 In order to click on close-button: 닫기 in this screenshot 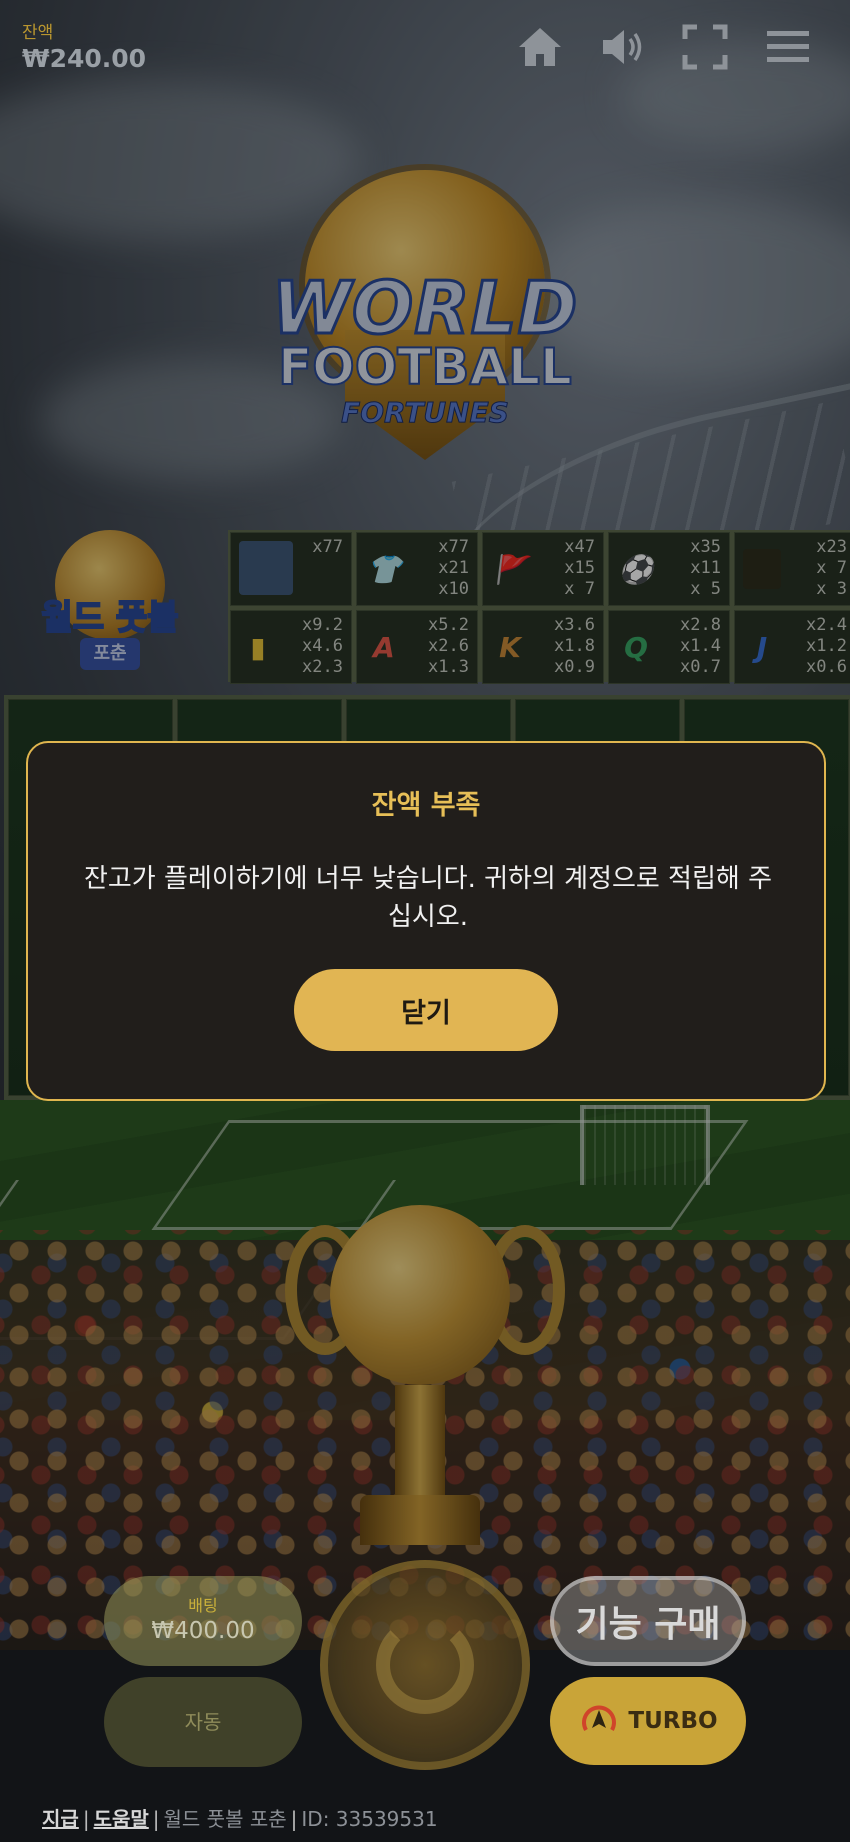, I will do `click(426, 1010)`.